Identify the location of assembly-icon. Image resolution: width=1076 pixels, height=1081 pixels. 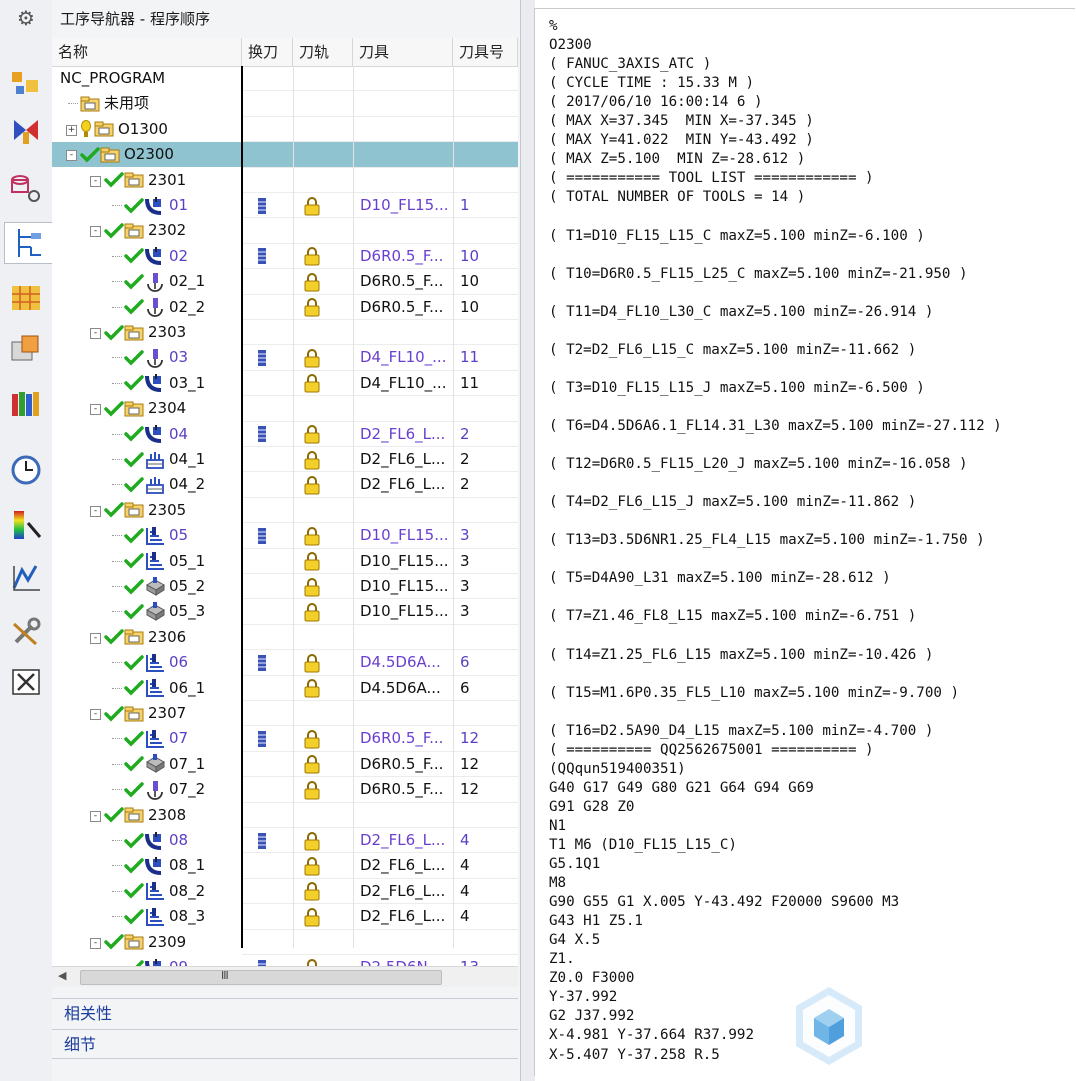
(26, 350).